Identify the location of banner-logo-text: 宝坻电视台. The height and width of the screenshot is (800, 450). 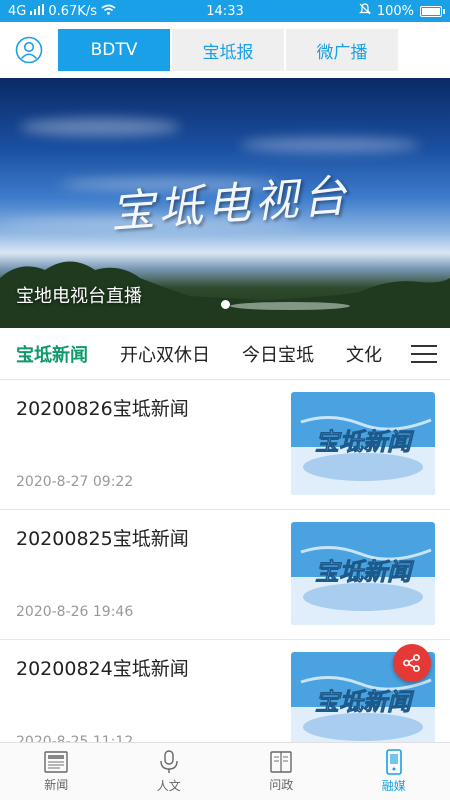
(230, 204).